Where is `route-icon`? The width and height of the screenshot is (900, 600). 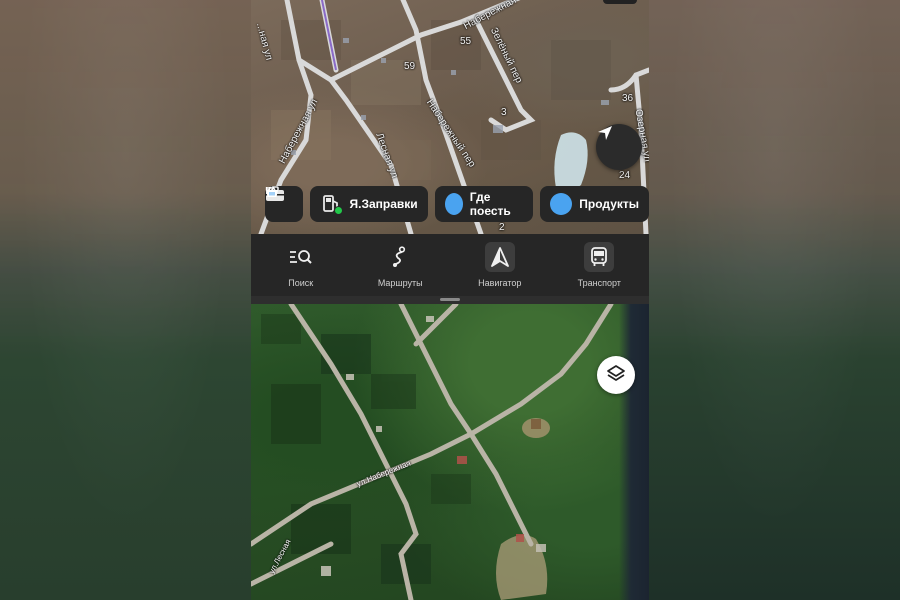 route-icon is located at coordinates (400, 257).